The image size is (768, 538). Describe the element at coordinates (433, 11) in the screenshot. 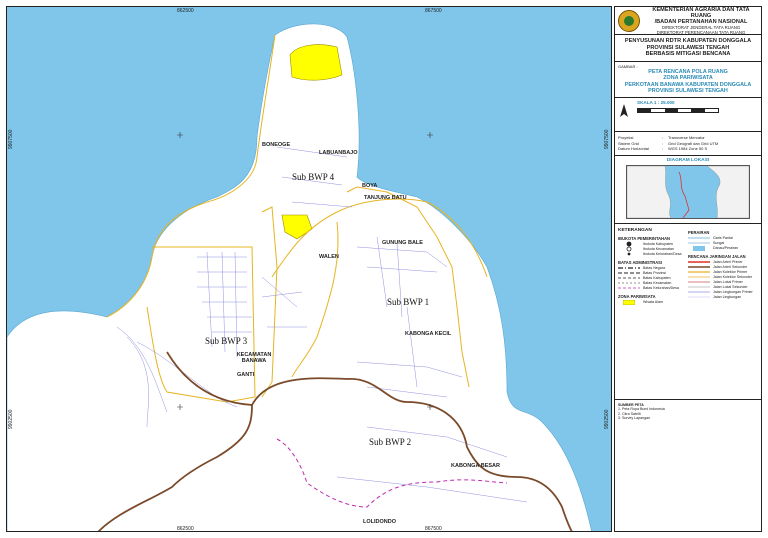

I see `coord-top-2: 867500` at that location.